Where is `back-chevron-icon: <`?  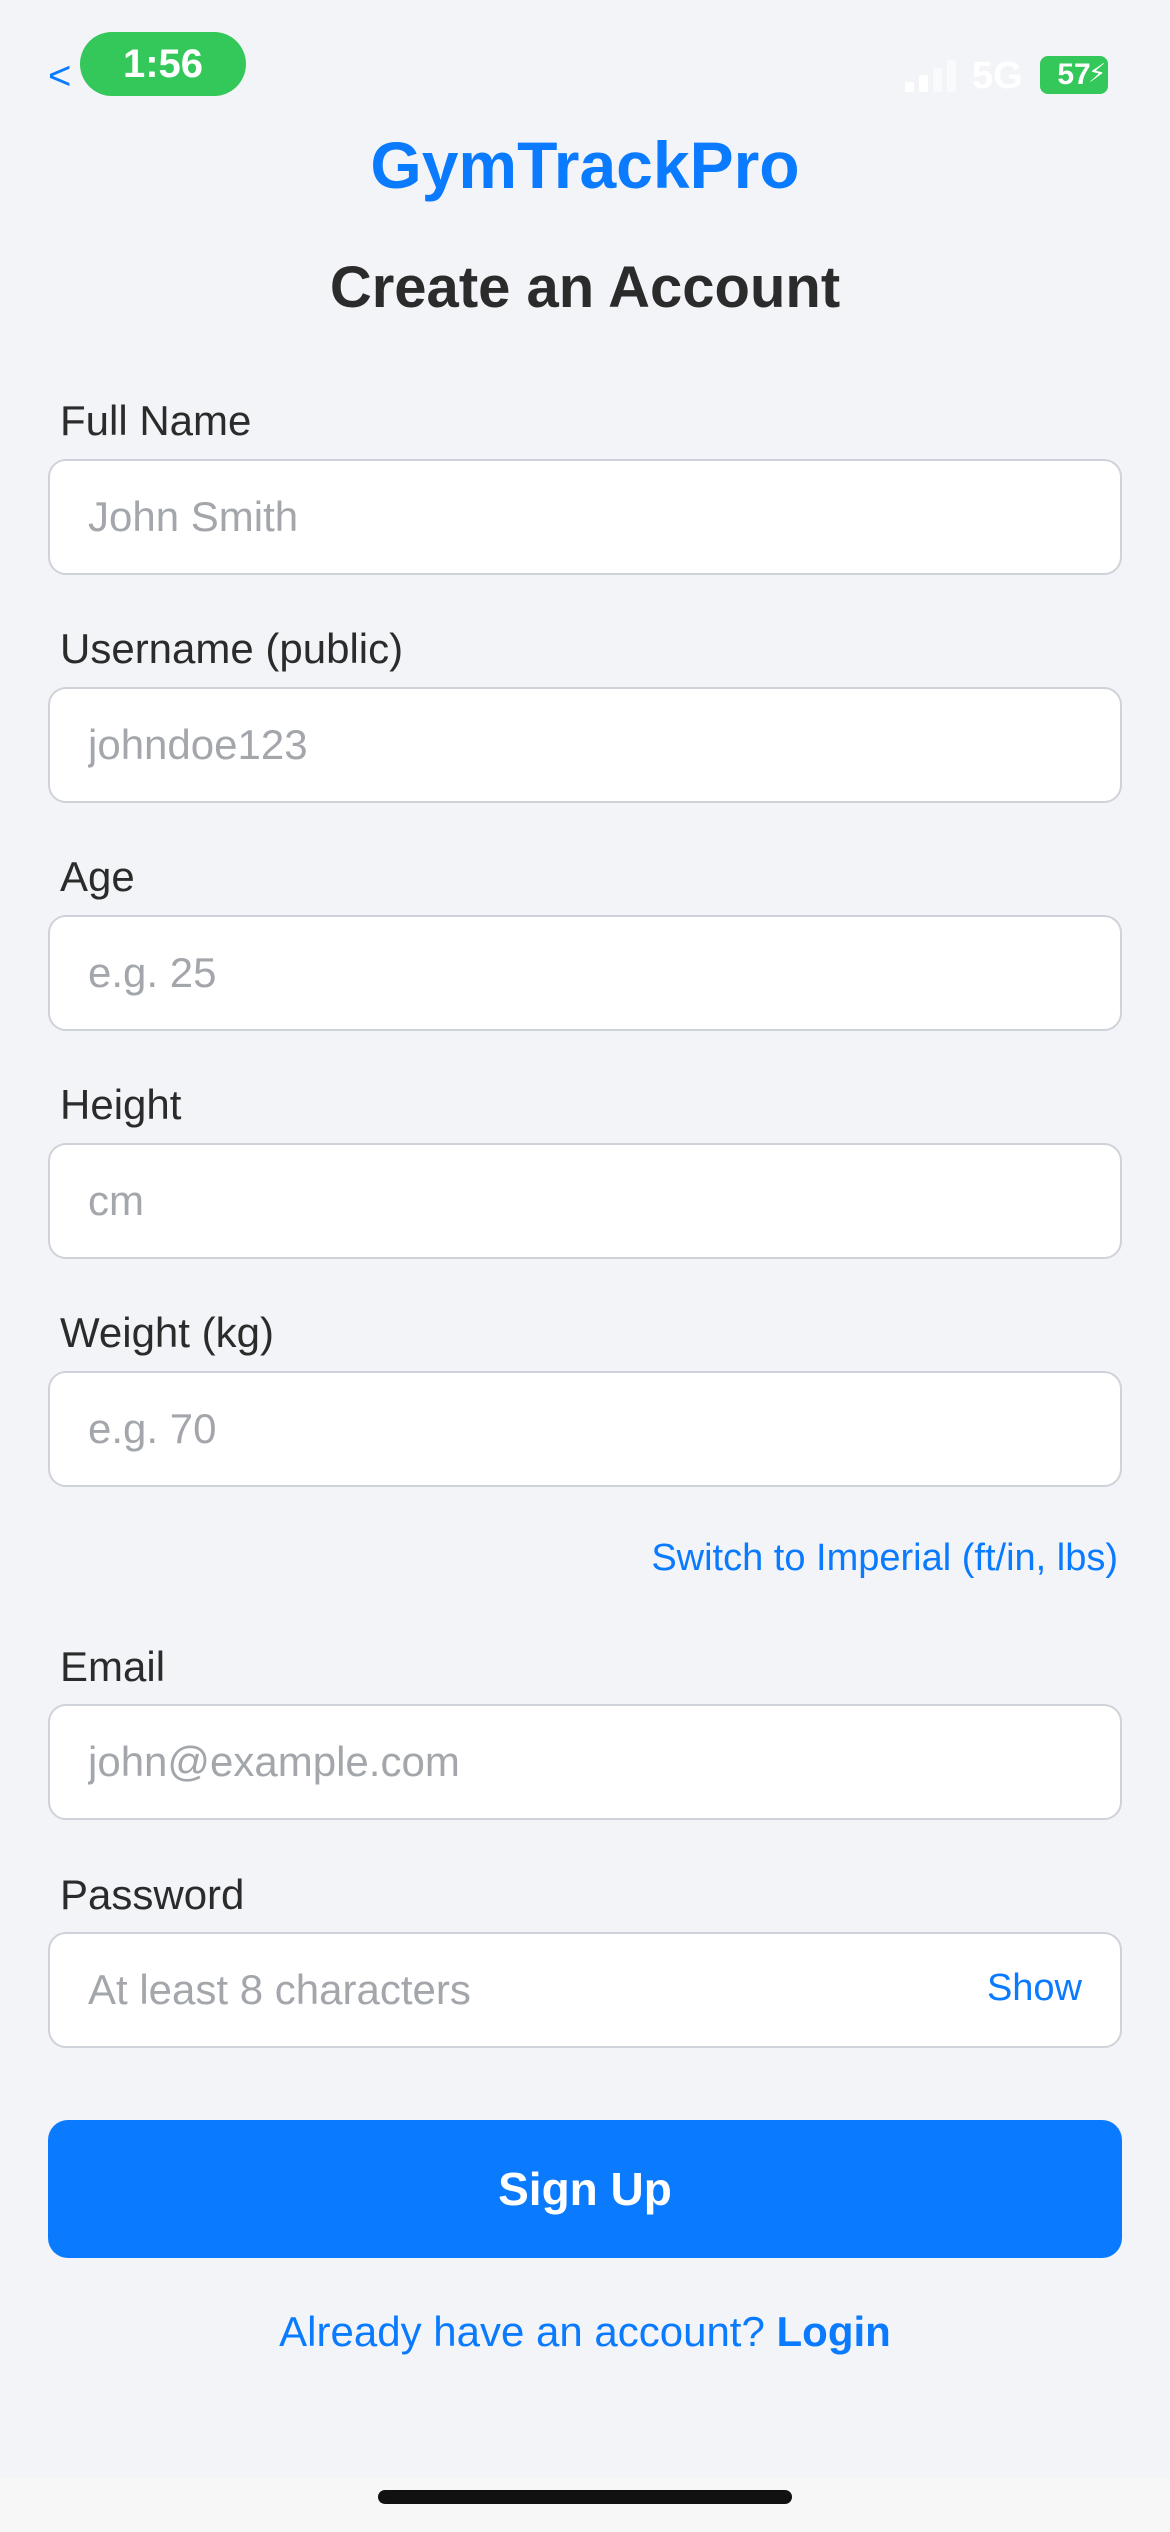 back-chevron-icon: < is located at coordinates (59, 76).